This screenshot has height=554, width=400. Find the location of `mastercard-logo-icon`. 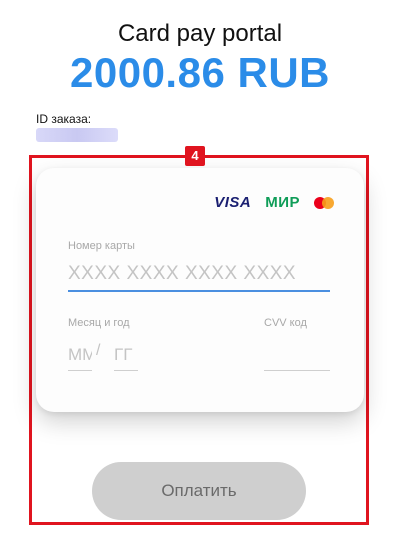

mastercard-logo-icon is located at coordinates (325, 202).